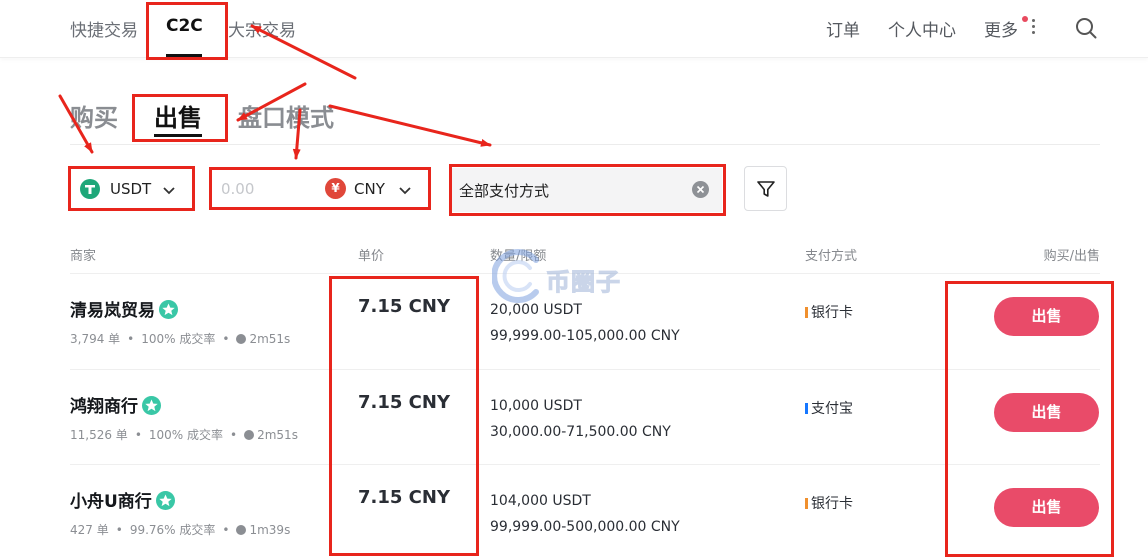 This screenshot has width=1148, height=559. Describe the element at coordinates (180, 530) in the screenshot. I see `merchant-stats: 427 单 • 99.76% 成交率 • 1m39s` at that location.